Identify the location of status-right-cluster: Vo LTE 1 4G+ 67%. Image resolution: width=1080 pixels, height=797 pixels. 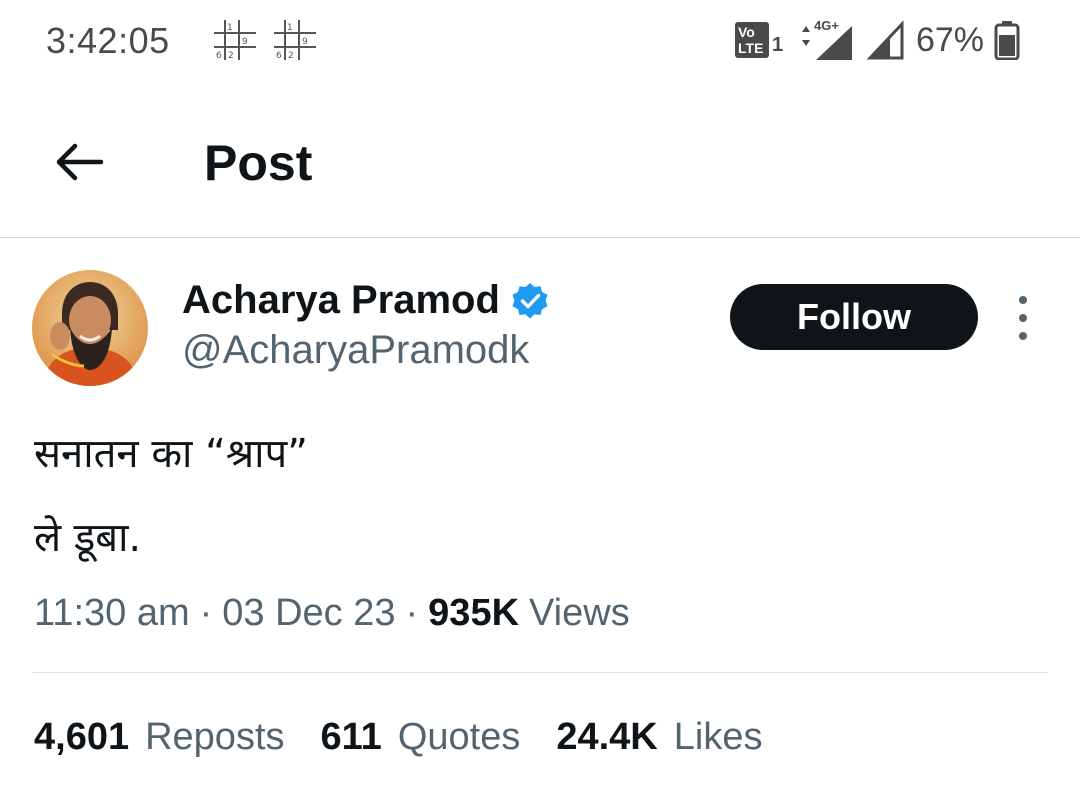
(877, 40).